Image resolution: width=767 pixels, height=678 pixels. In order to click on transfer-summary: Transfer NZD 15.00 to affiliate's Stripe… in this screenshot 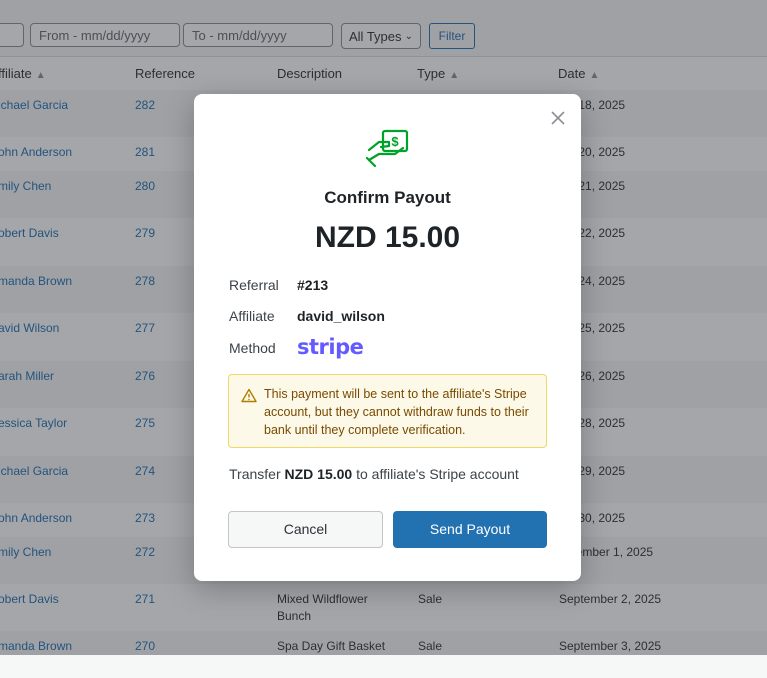, I will do `click(374, 474)`.